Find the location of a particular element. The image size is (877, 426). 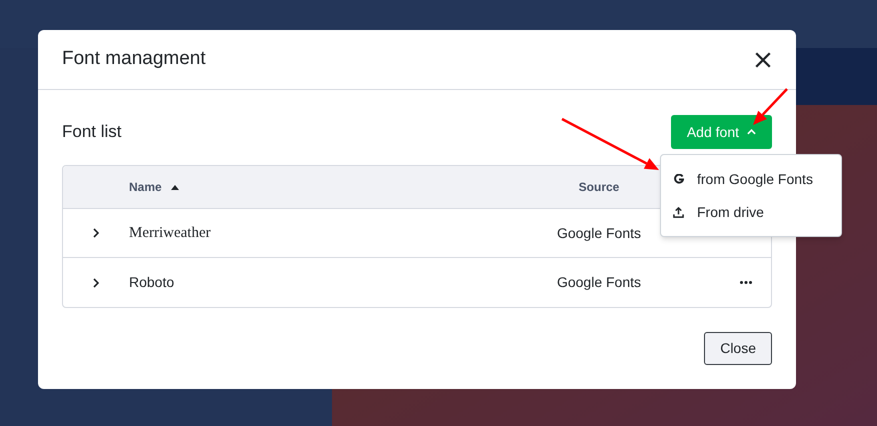

section-title: Font list is located at coordinates (92, 132).